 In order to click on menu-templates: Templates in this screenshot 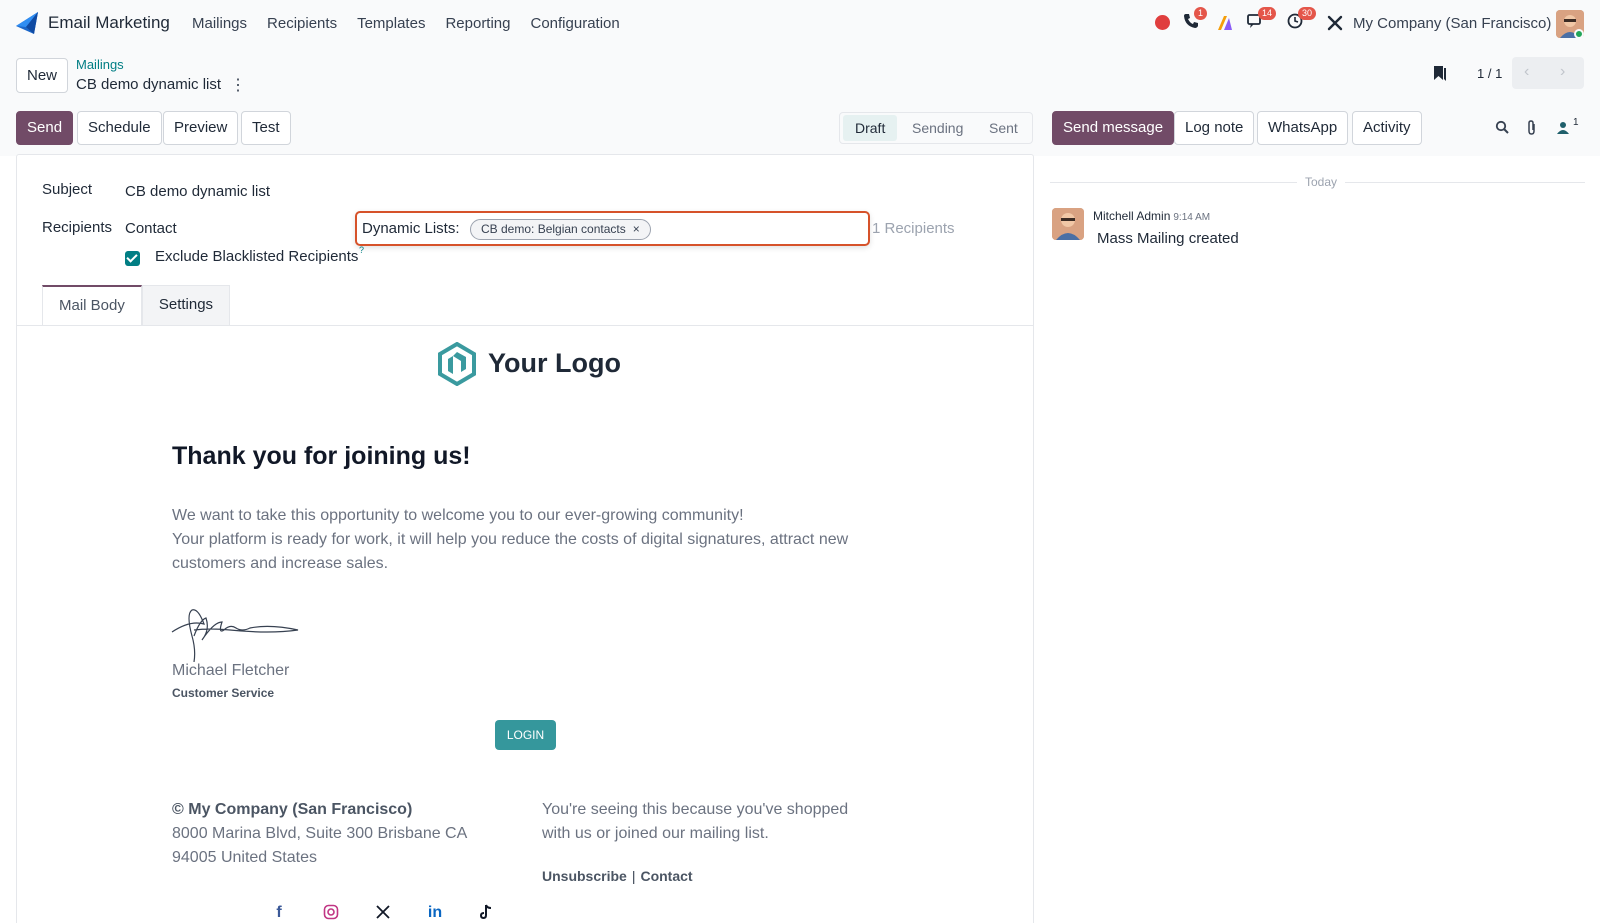, I will do `click(391, 23)`.